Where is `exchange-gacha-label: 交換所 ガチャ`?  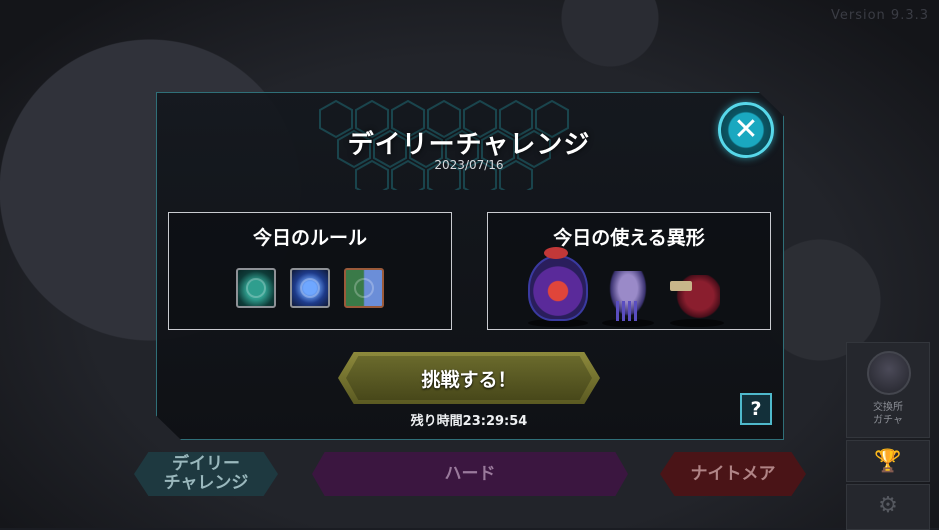 exchange-gacha-label: 交換所 ガチャ is located at coordinates (888, 414).